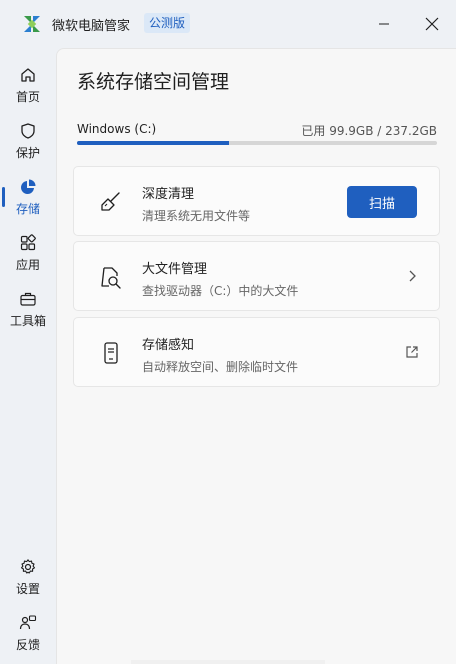 The image size is (456, 664). What do you see at coordinates (168, 345) in the screenshot?
I see `card-title: 存储感知` at bounding box center [168, 345].